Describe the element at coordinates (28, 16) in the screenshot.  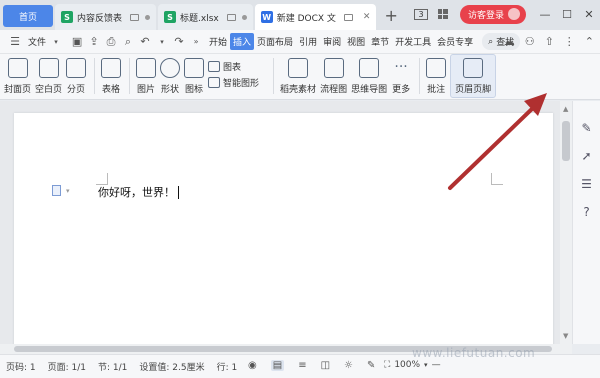
I see `tab-home: 首页` at that location.